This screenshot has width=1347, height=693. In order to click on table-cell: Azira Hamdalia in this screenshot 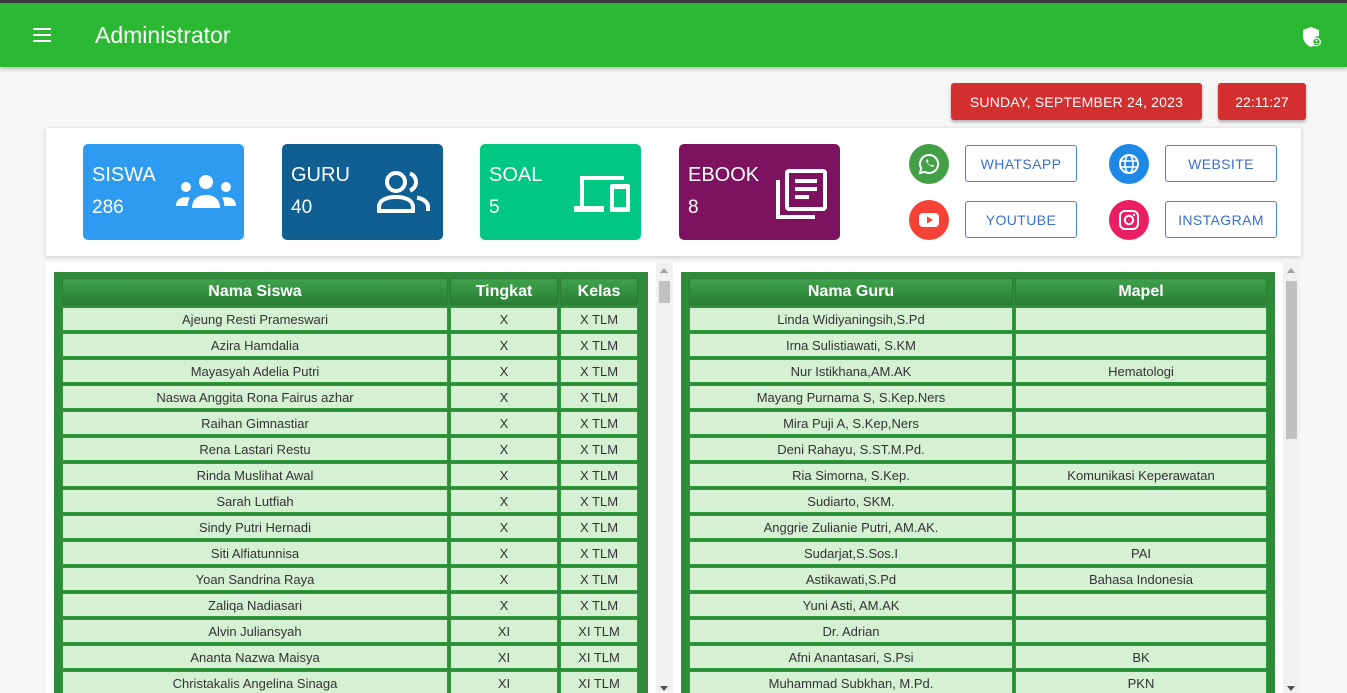, I will do `click(255, 345)`.